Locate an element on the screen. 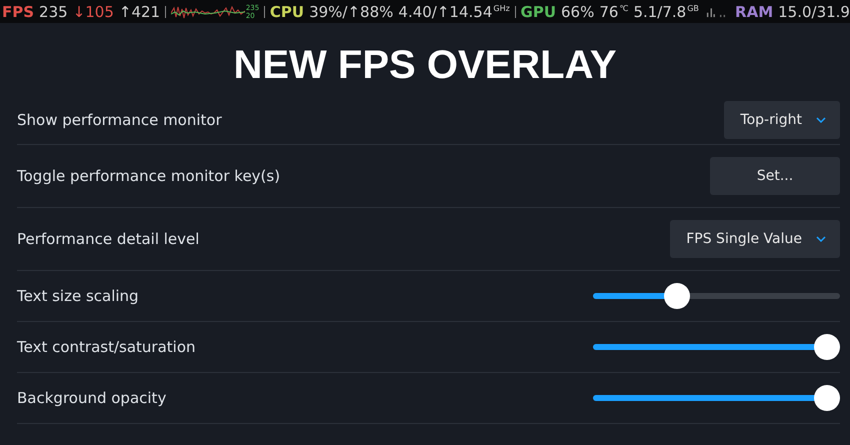  setting-label: Show performance monitor is located at coordinates (119, 120).